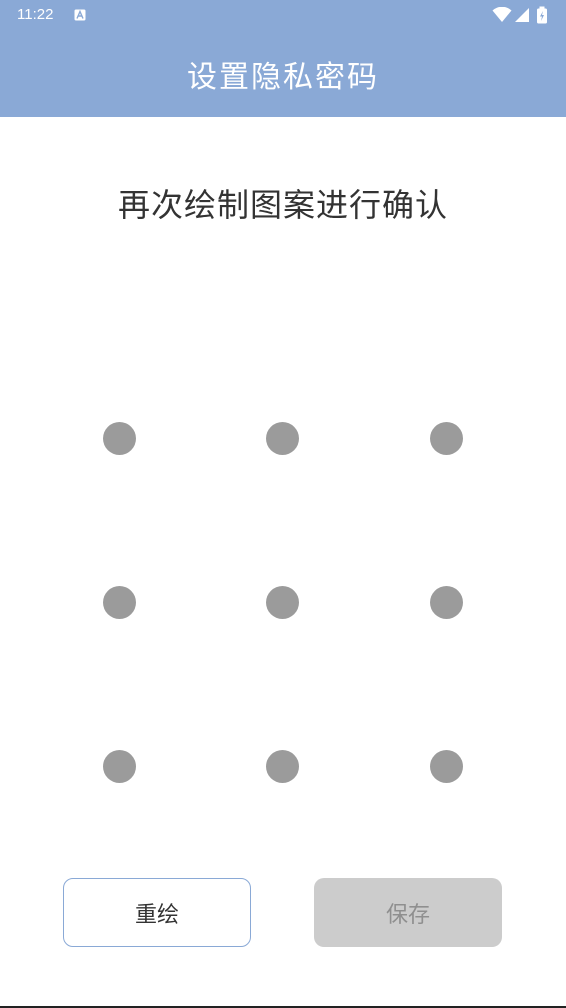 The width and height of the screenshot is (566, 1008). I want to click on save-button: 保存, so click(408, 912).